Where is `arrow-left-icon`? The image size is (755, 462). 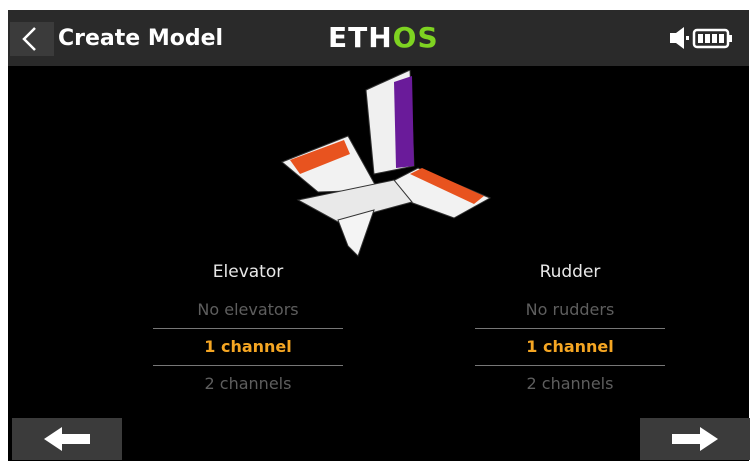
arrow-left-icon is located at coordinates (67, 439).